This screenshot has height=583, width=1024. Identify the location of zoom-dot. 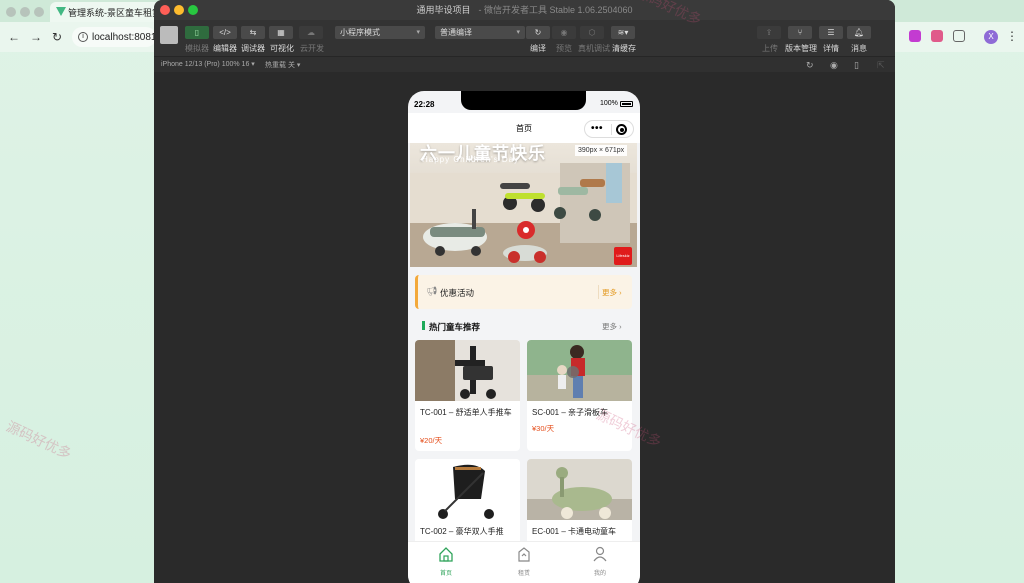
(39, 12).